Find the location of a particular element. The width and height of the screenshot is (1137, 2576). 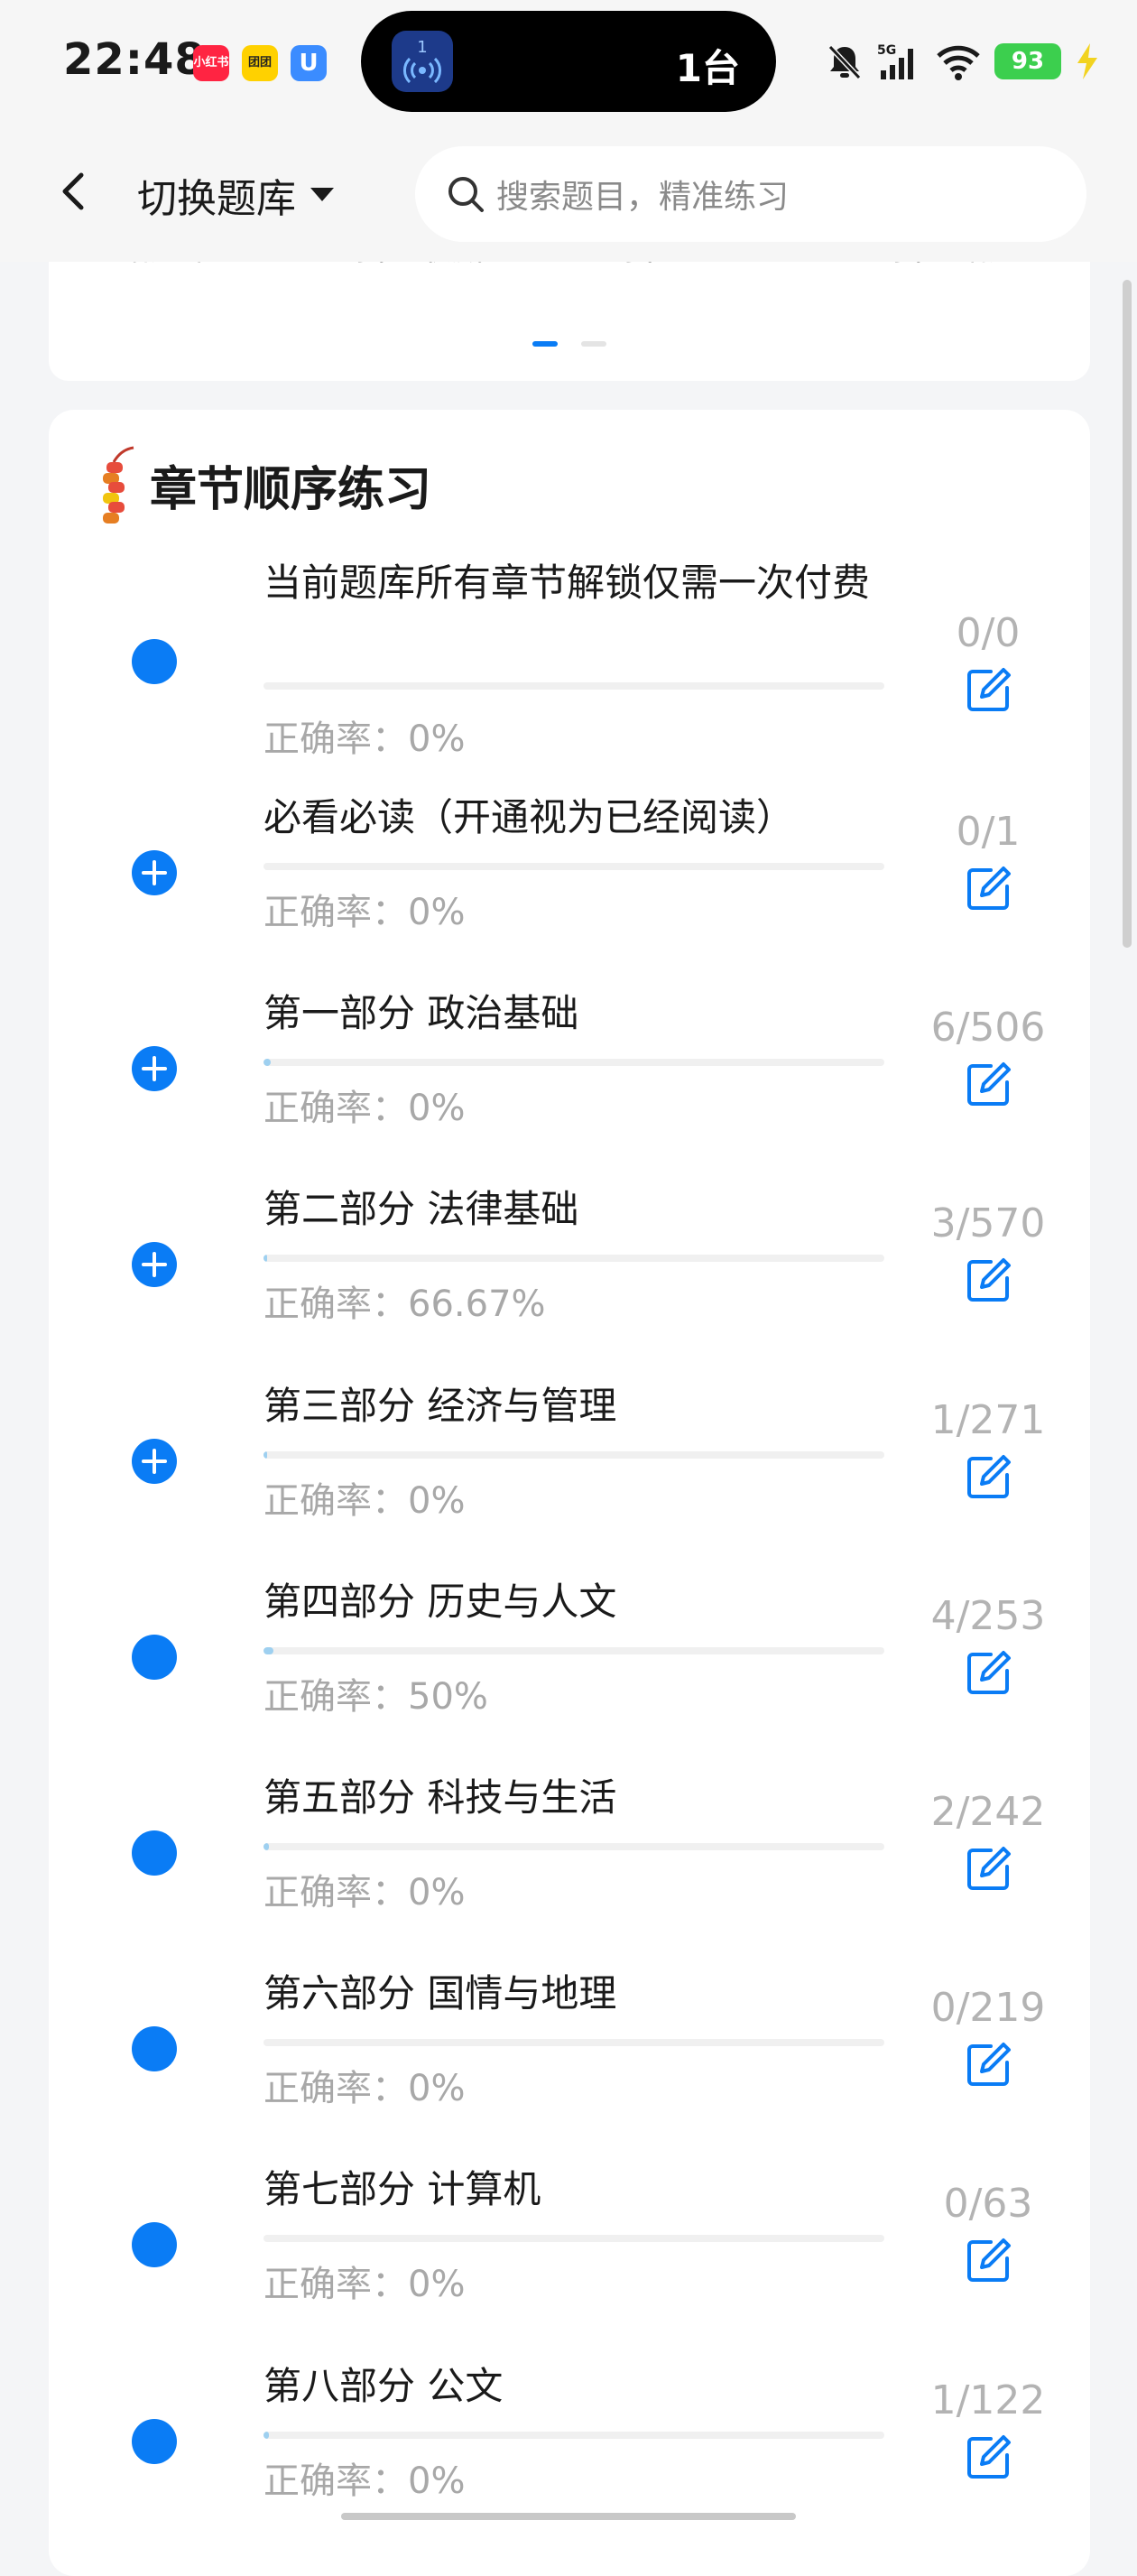

status-bar: 22:48 小红书 团团 U 1 1台 5G 93 is located at coordinates (568, 63).